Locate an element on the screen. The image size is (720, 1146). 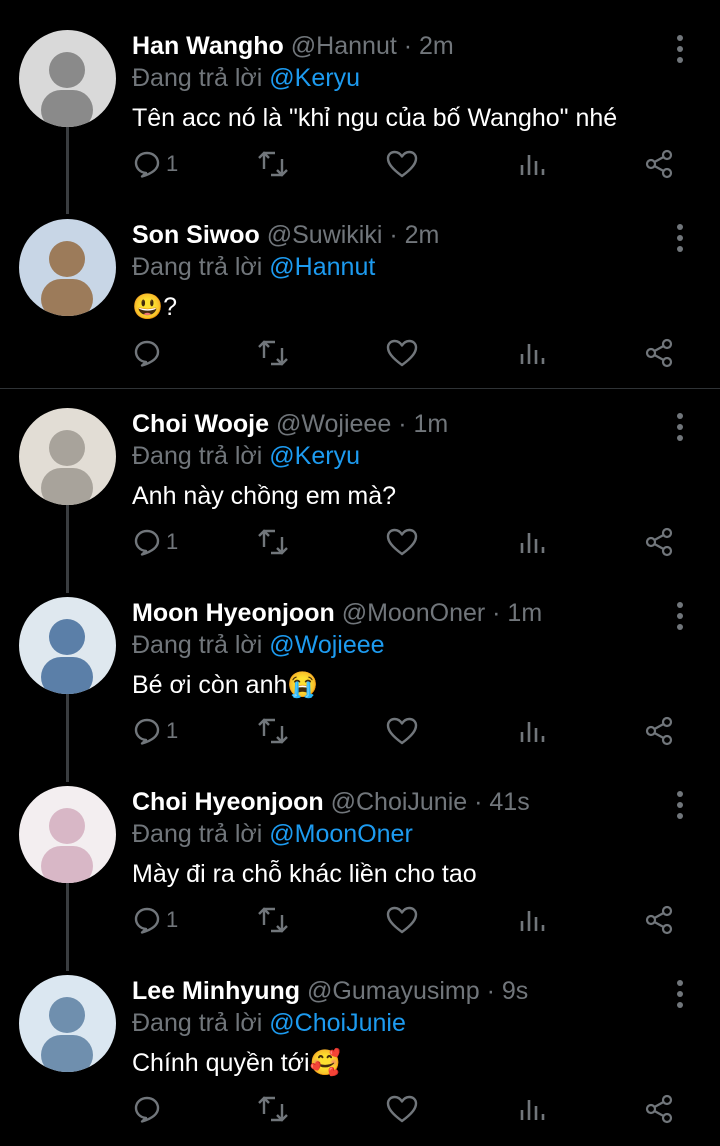
tweet-text: Chính quyền tới🥰 is located at coordinates (236, 1063).